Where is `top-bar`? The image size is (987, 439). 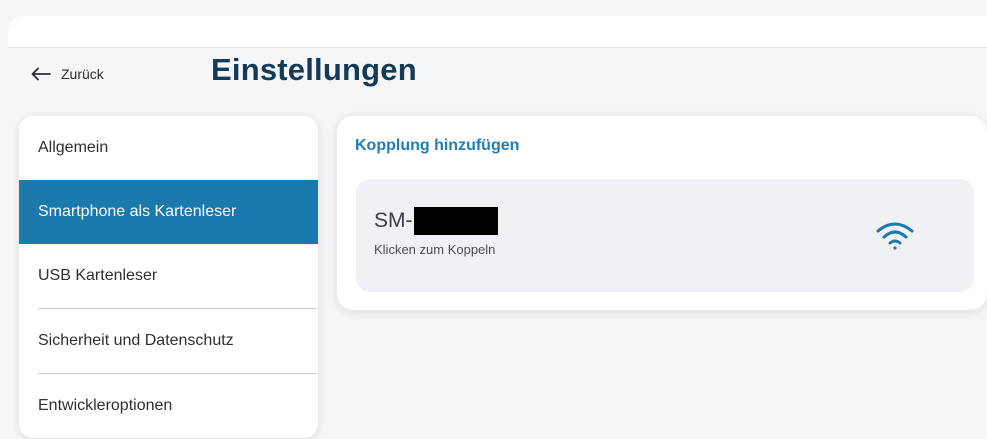
top-bar is located at coordinates (493, 24).